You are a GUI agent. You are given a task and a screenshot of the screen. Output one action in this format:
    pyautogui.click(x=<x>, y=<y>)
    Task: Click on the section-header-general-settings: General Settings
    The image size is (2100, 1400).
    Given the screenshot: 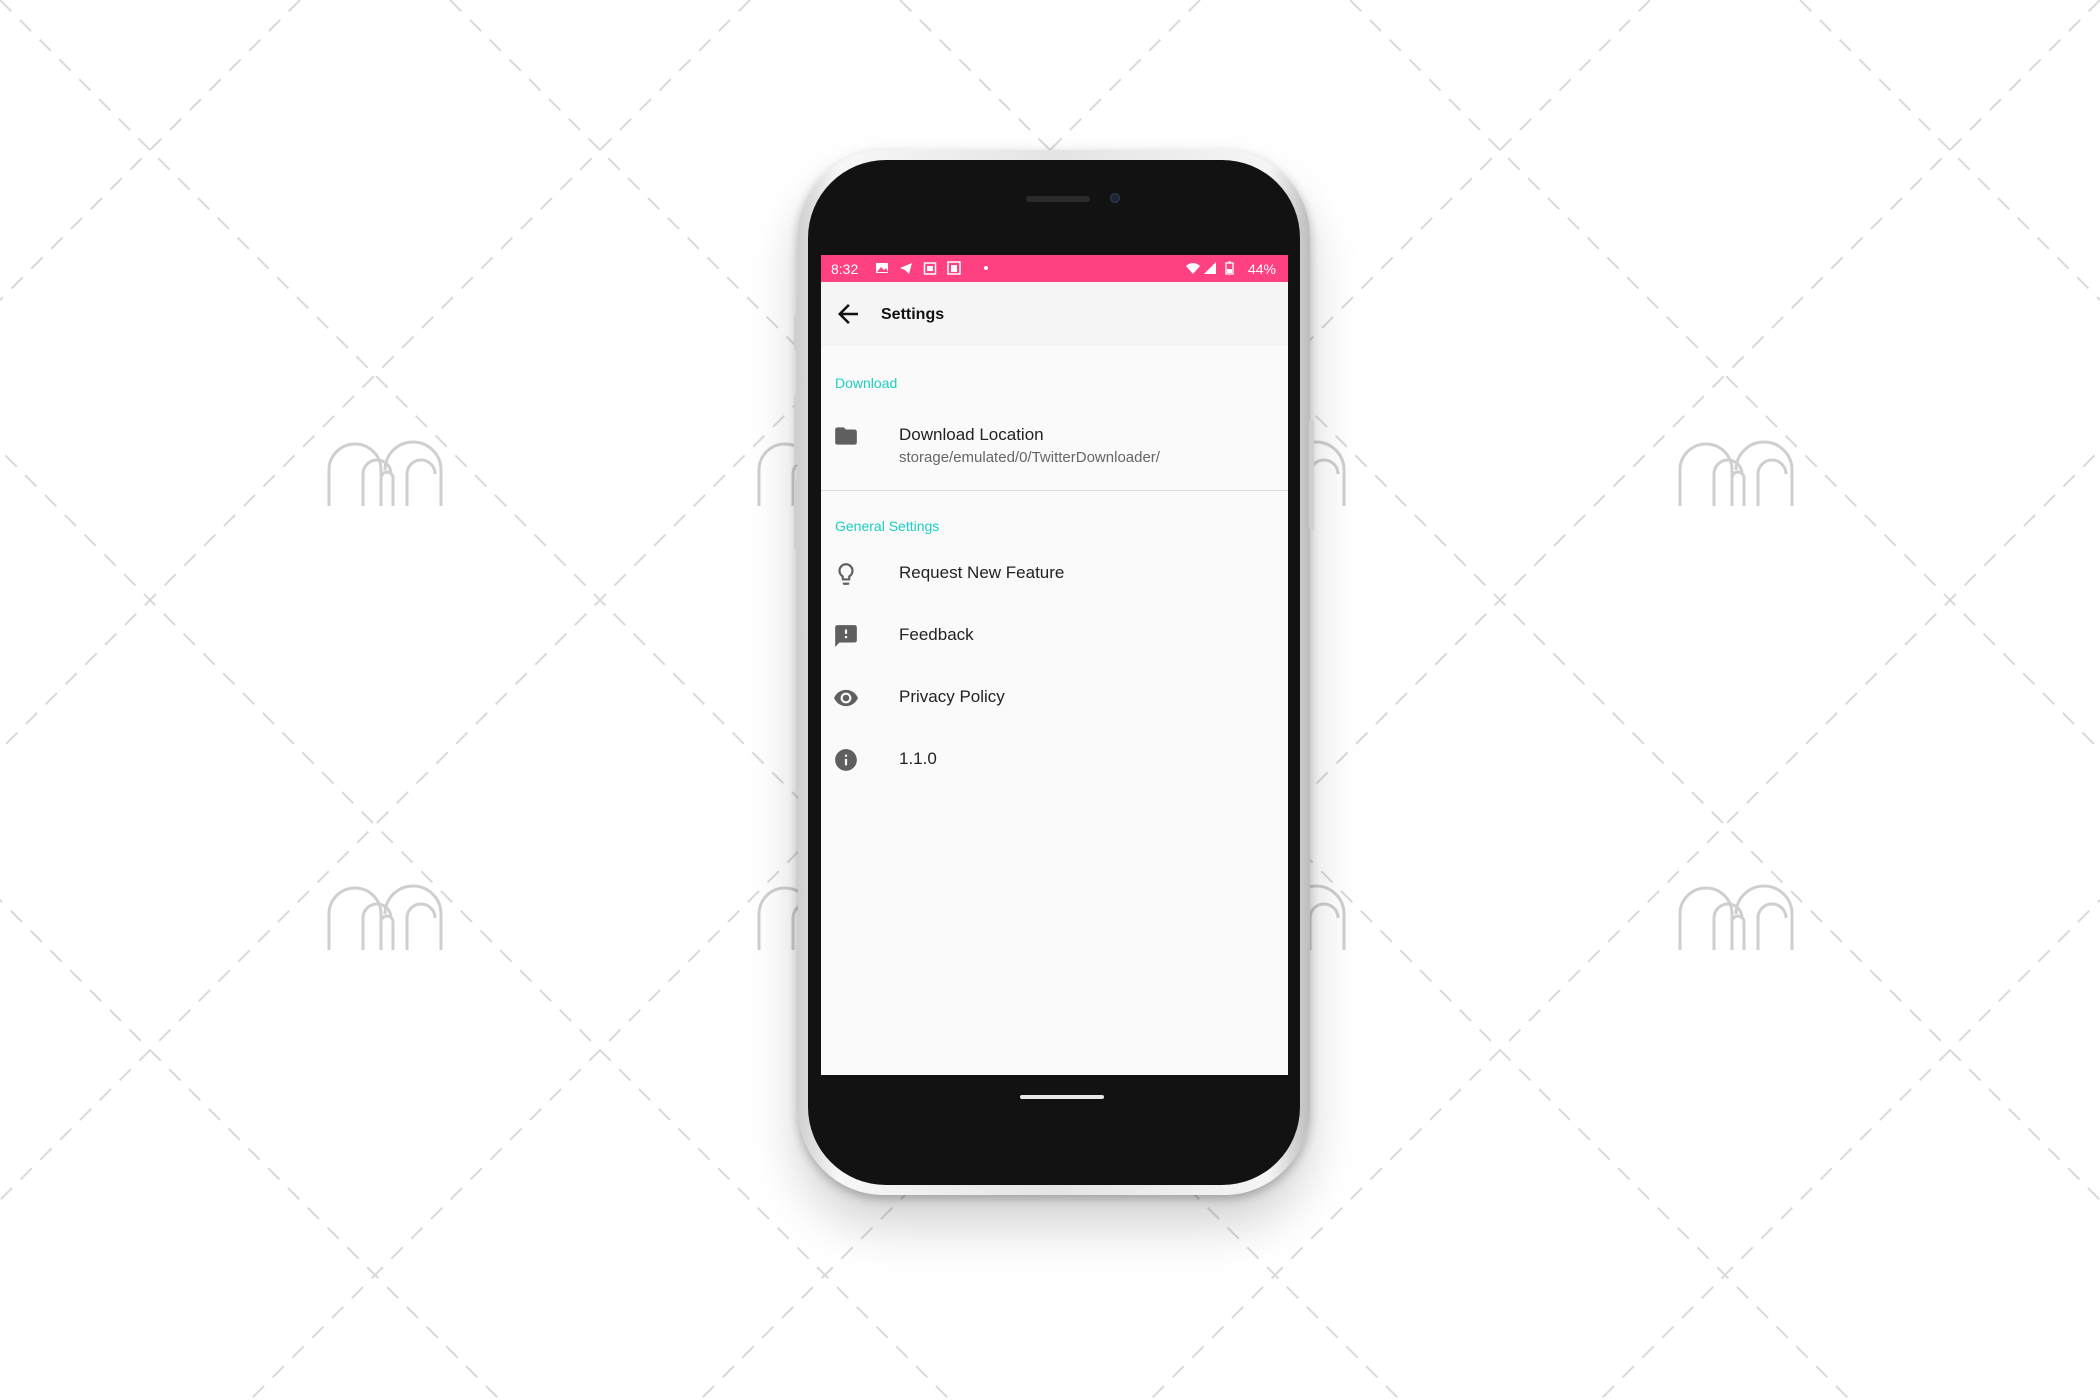 What is the action you would take?
    pyautogui.click(x=887, y=526)
    